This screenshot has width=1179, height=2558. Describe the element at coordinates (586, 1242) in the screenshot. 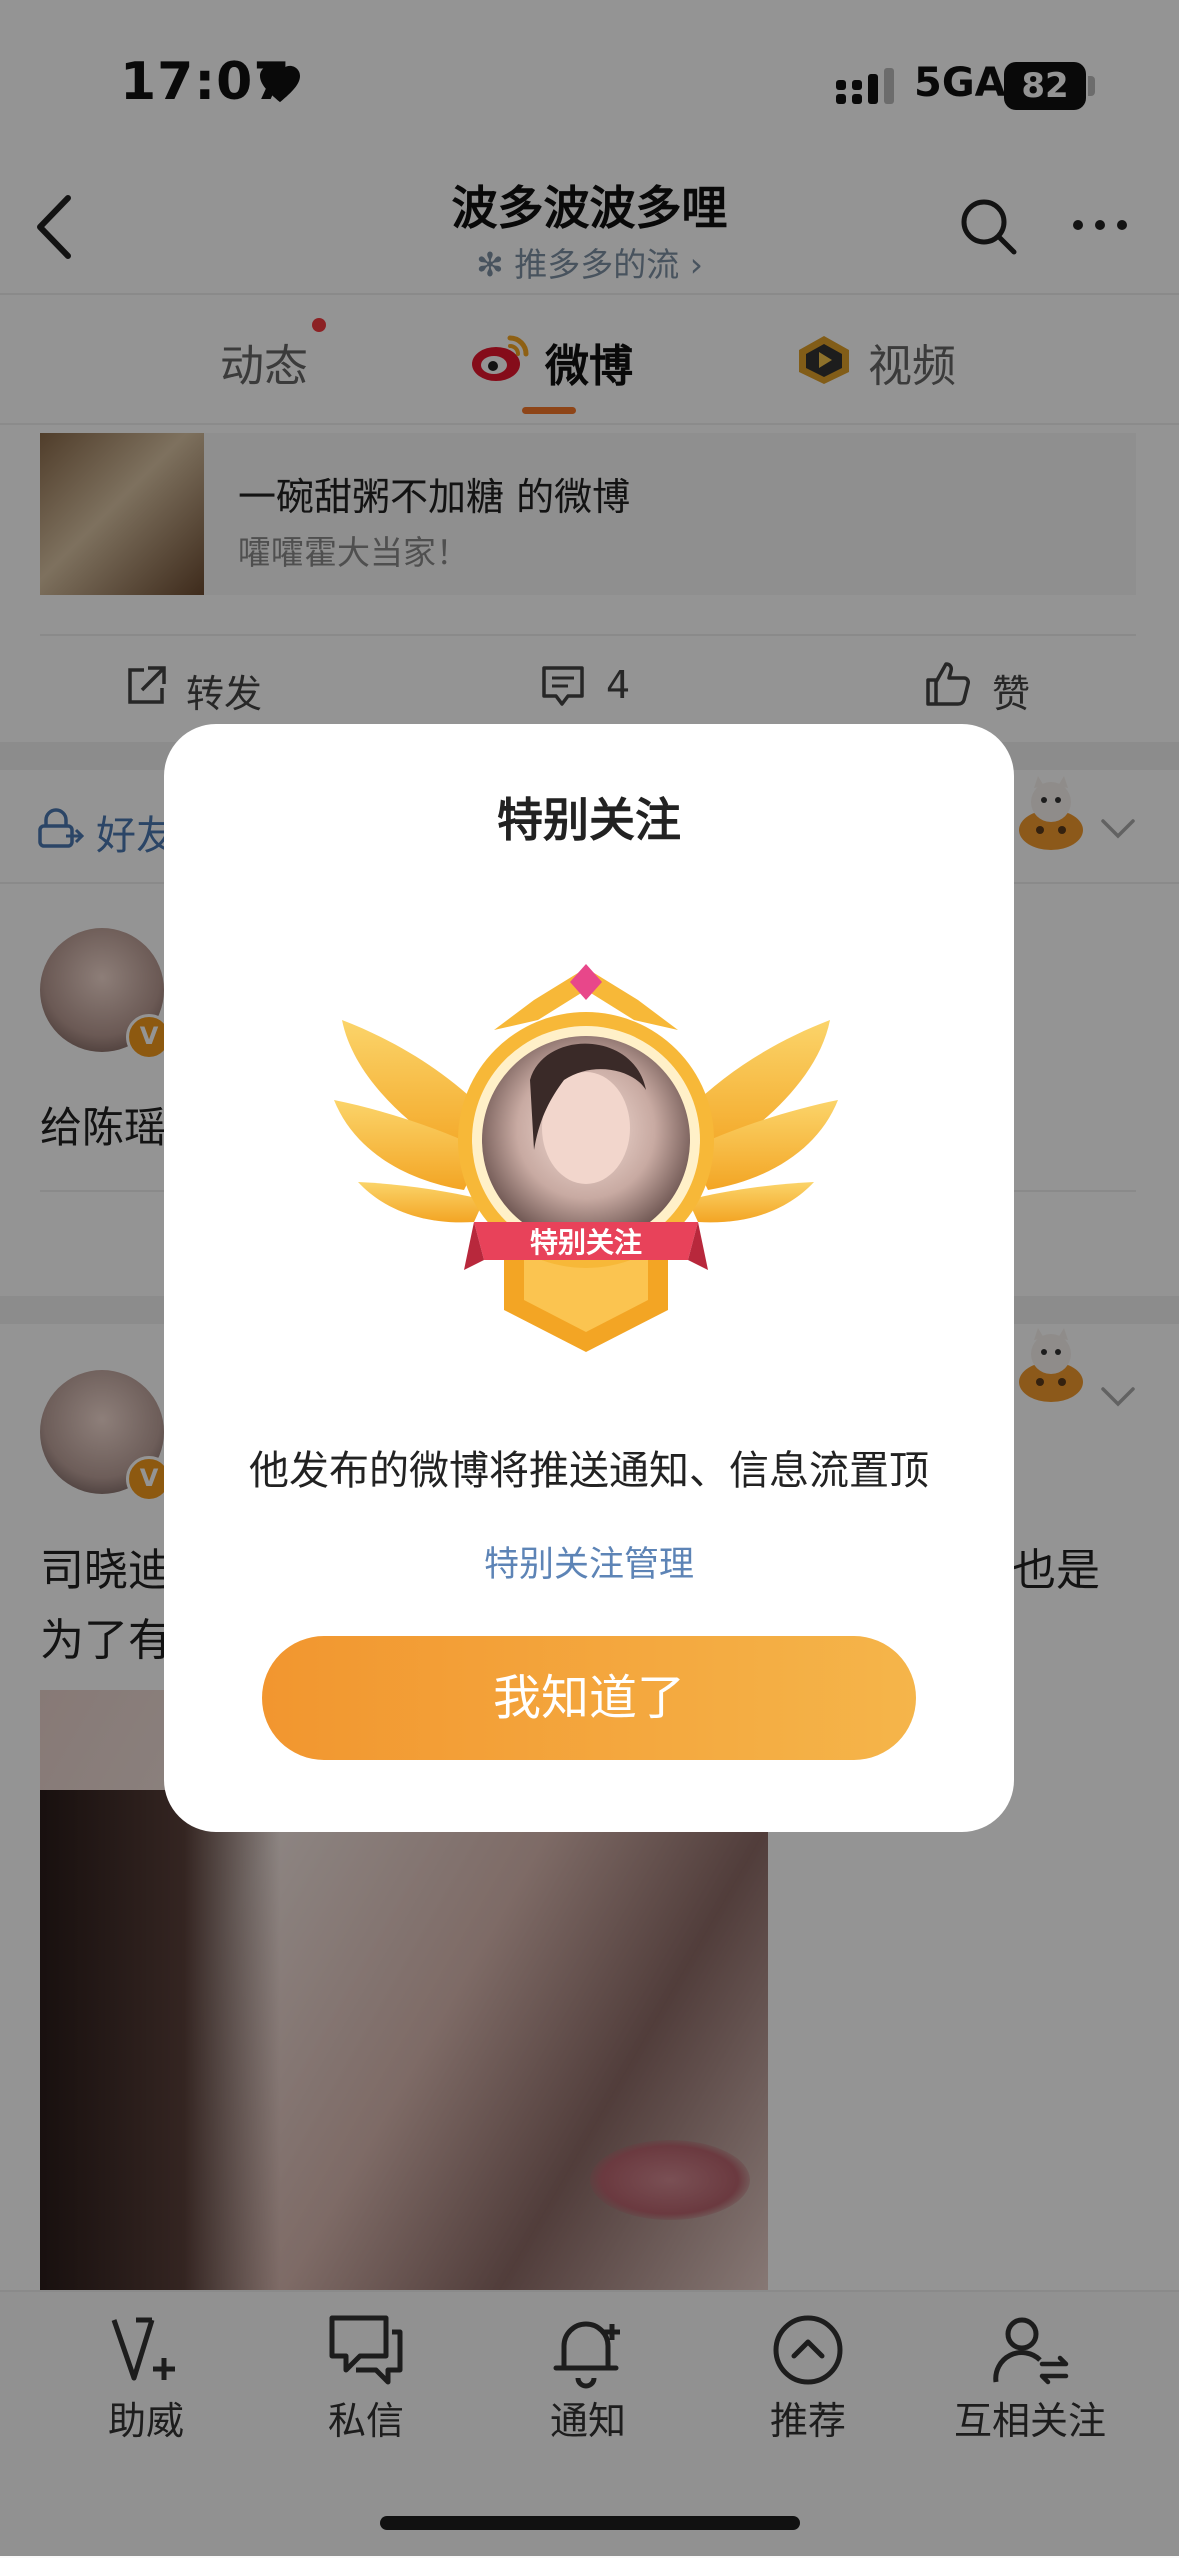

I see `svg-text: 特别关注` at that location.